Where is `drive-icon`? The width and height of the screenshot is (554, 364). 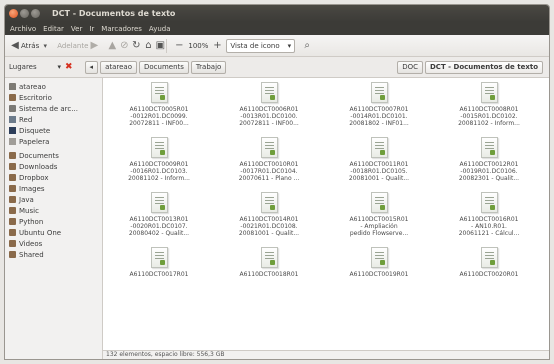 drive-icon is located at coordinates (12, 108).